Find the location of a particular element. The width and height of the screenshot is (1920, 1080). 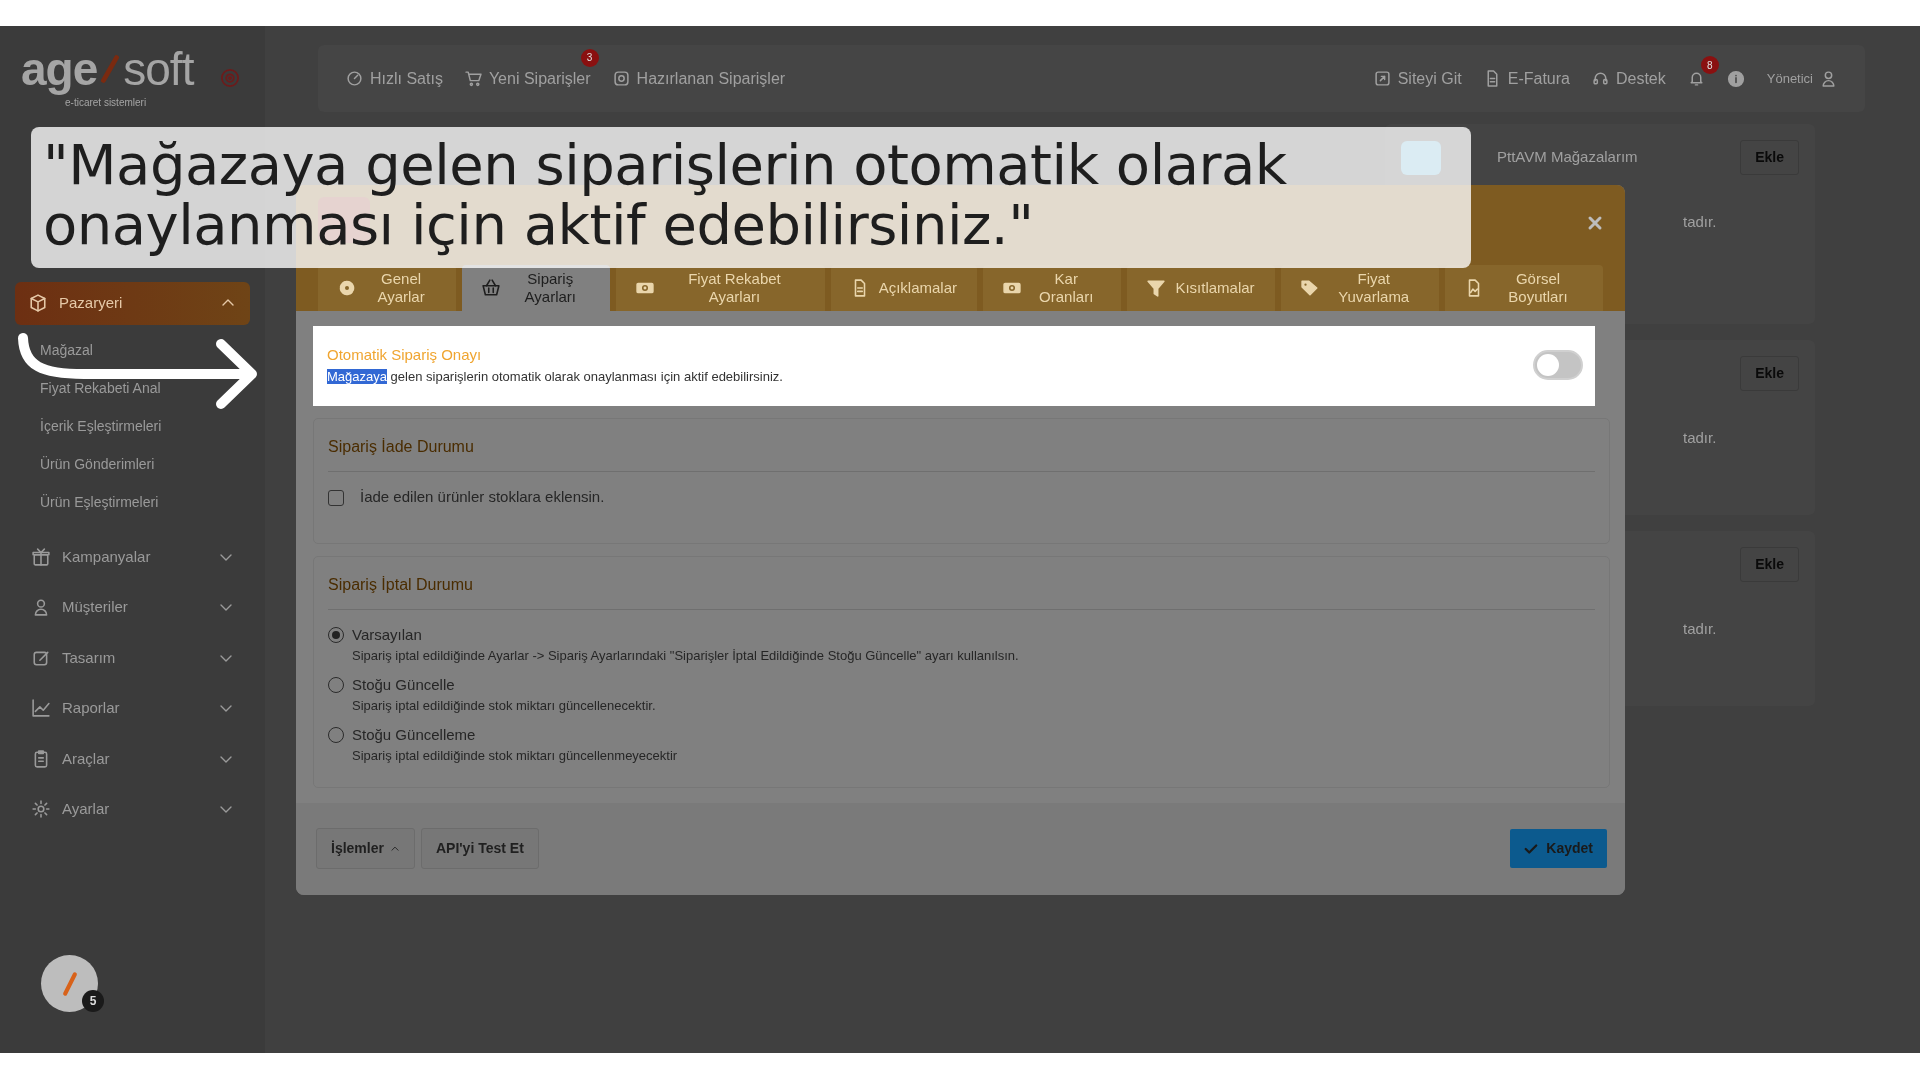

option-hint: Sipariş iptal edildiğinde stok miktarı güncellenmeyecektir is located at coordinates (515, 756).